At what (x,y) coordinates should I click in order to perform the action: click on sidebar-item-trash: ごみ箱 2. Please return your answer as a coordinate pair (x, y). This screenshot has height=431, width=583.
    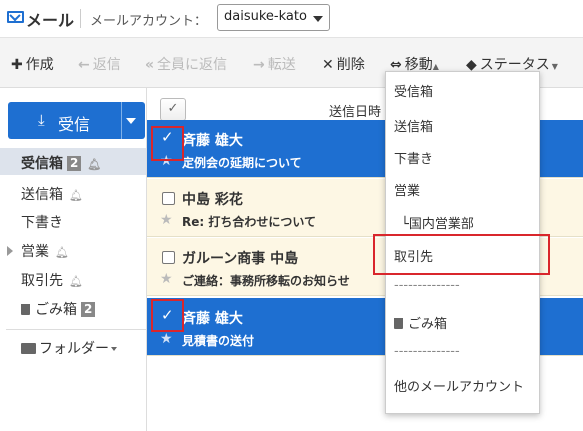
    Looking at the image, I should click on (73, 307).